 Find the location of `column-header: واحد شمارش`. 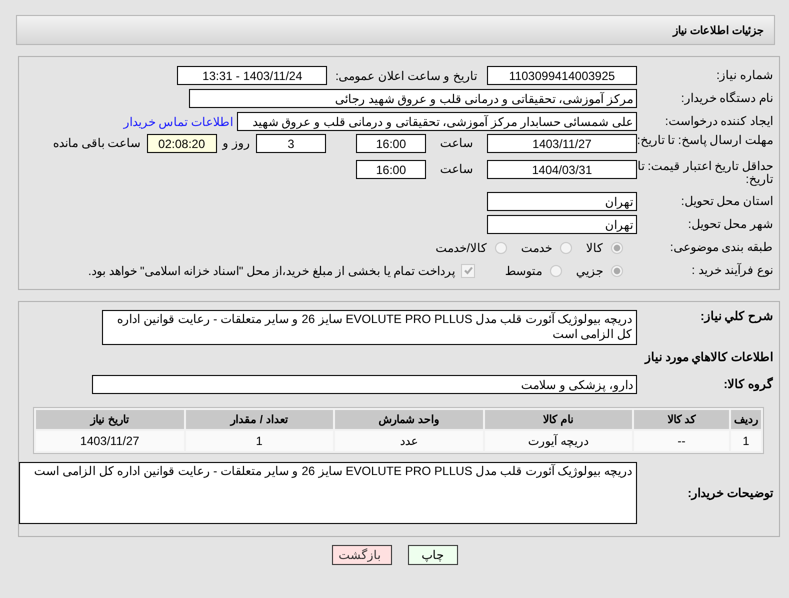

column-header: واحد شمارش is located at coordinates (408, 419).